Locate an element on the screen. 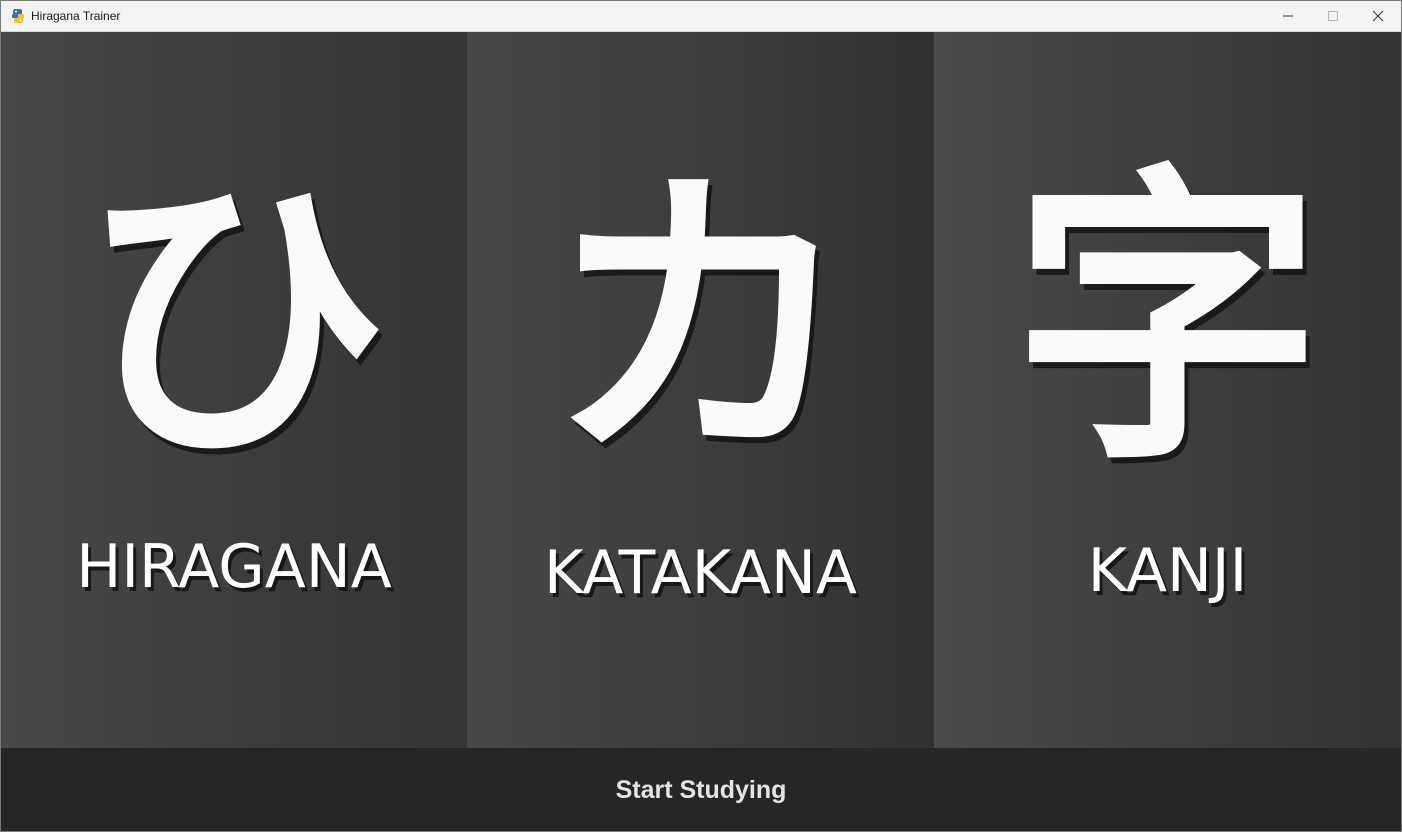 The height and width of the screenshot is (832, 1402). start-studying-button: Start Studying is located at coordinates (701, 789).